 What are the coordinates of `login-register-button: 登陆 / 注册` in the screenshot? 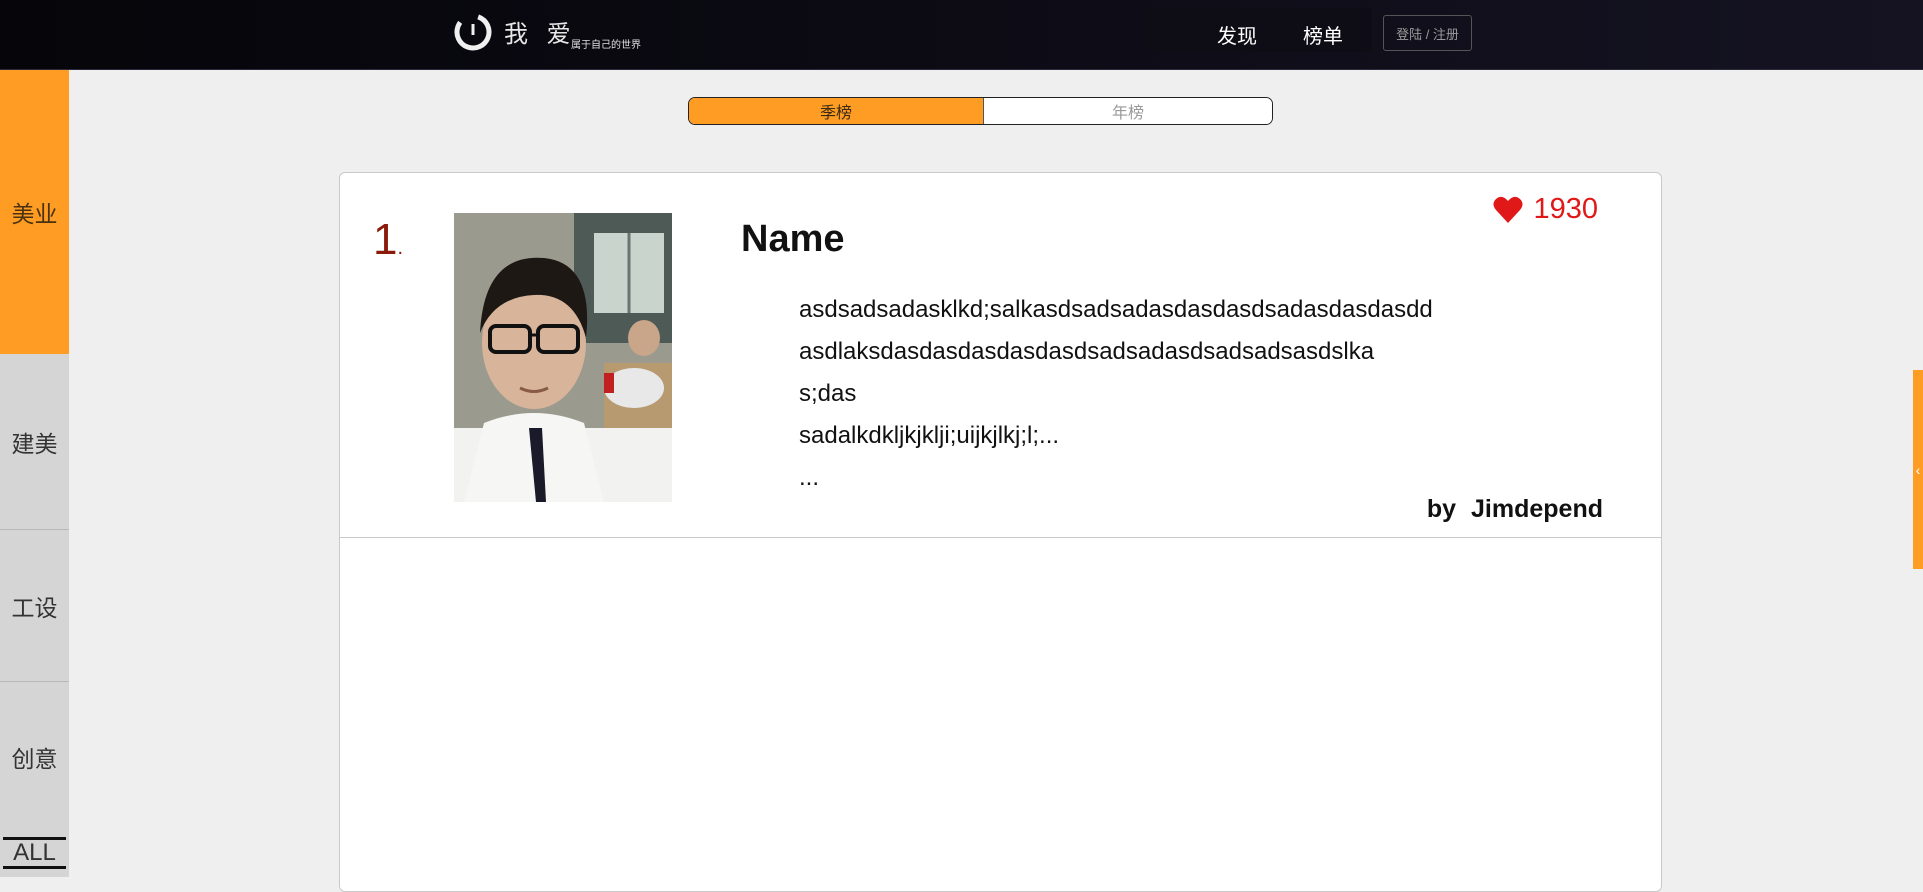 It's located at (1427, 33).